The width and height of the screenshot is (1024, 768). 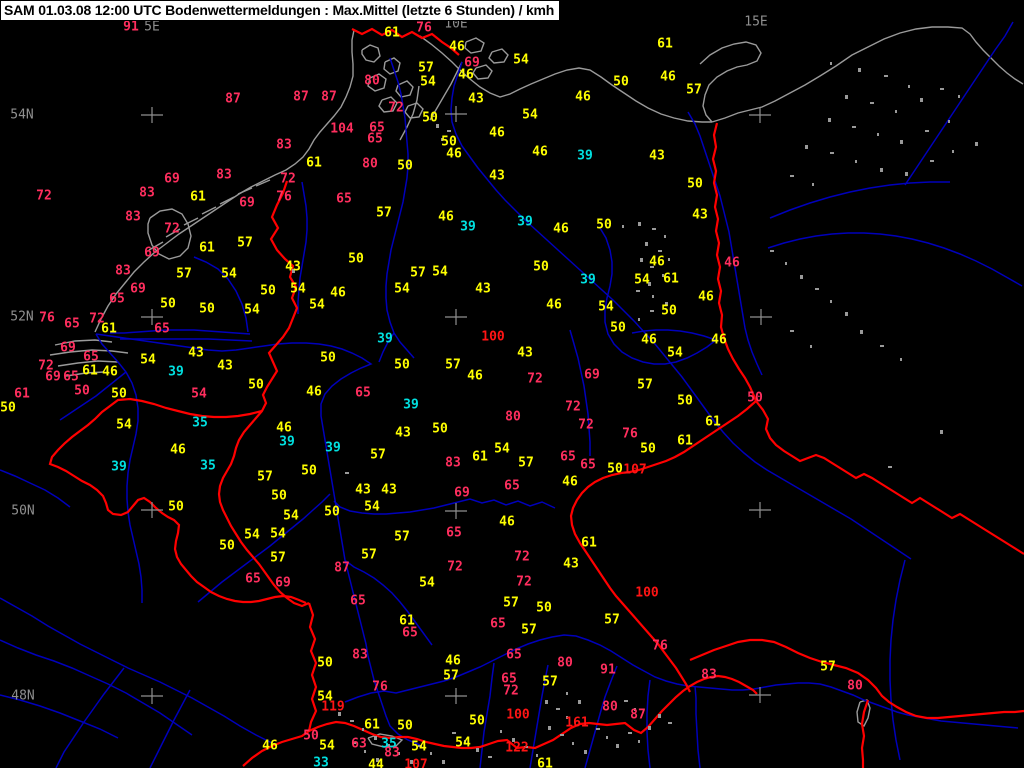 What do you see at coordinates (22, 115) in the screenshot?
I see `latitude-label: 54N` at bounding box center [22, 115].